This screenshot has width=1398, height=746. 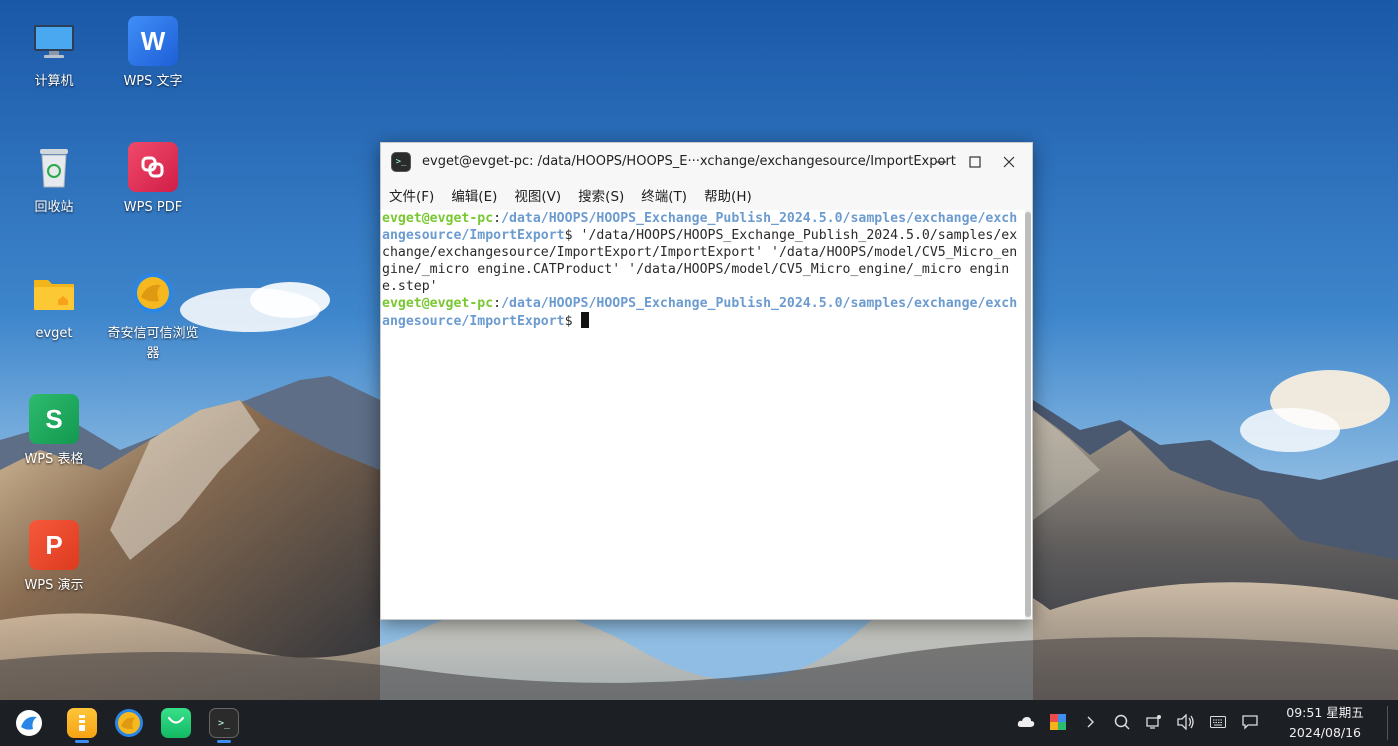 I want to click on desktop-icon-wps-writer: W WPS 文字, so click(x=153, y=54).